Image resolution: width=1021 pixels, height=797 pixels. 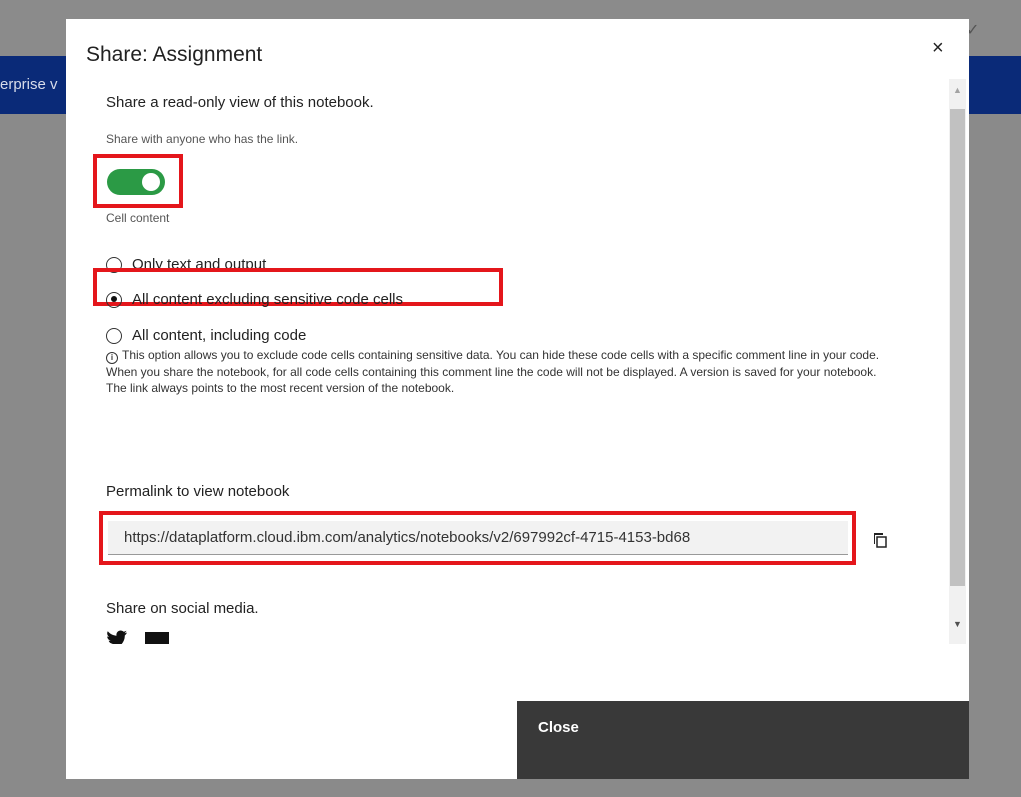 What do you see at coordinates (938, 48) in the screenshot?
I see `close-icon: ×` at bounding box center [938, 48].